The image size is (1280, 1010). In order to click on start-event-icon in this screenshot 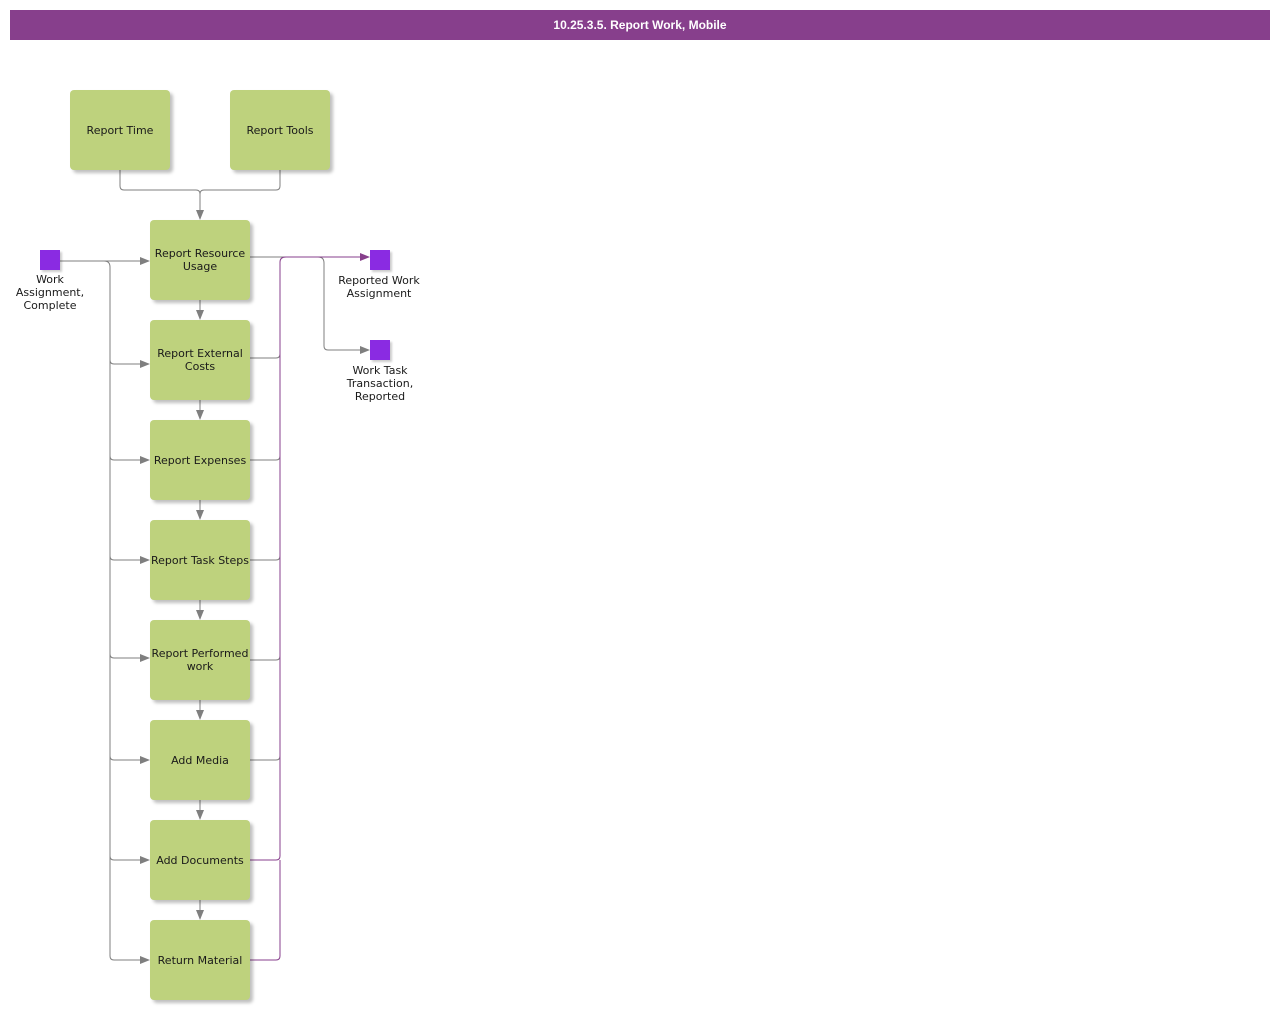, I will do `click(50, 260)`.